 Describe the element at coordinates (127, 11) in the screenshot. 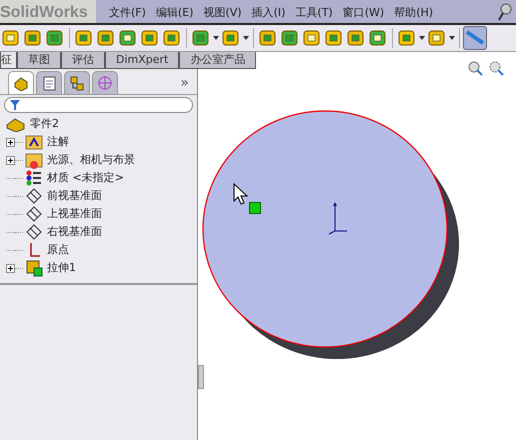

I see `menu-item: 文件(F)` at that location.